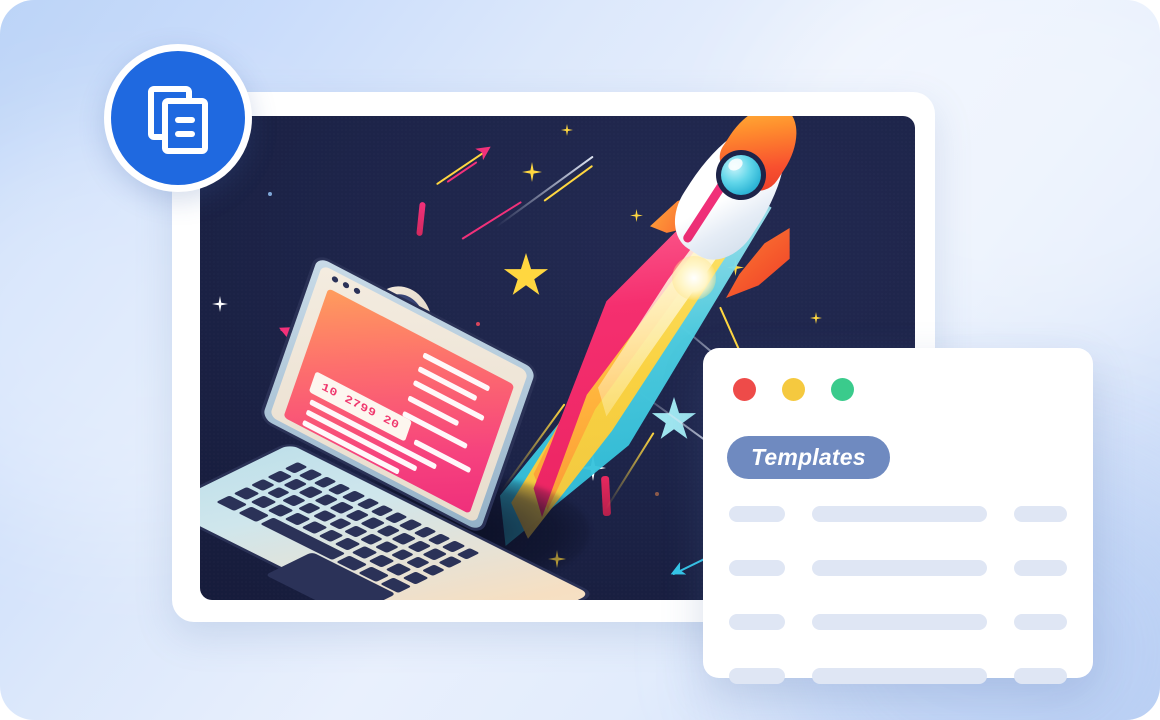 Image resolution: width=1160 pixels, height=720 pixels. I want to click on templates-badge: Templates, so click(808, 457).